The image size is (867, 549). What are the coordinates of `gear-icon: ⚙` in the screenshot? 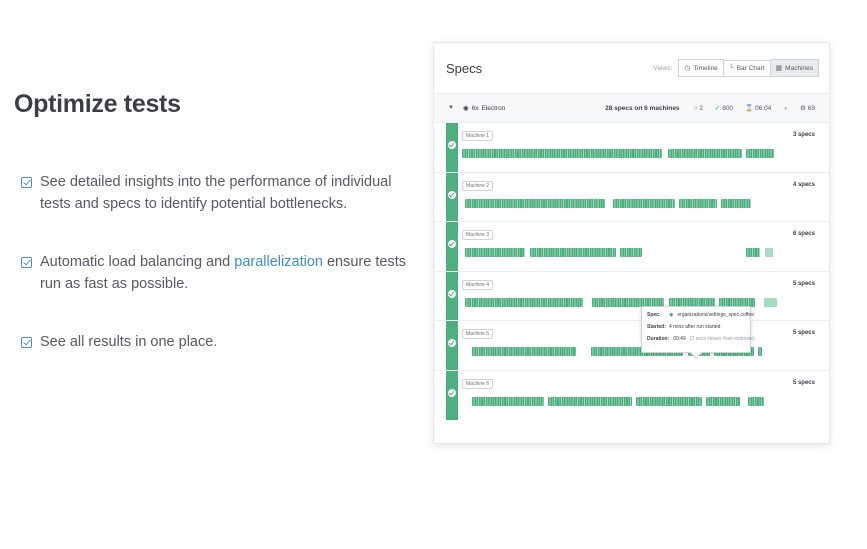 It's located at (803, 108).